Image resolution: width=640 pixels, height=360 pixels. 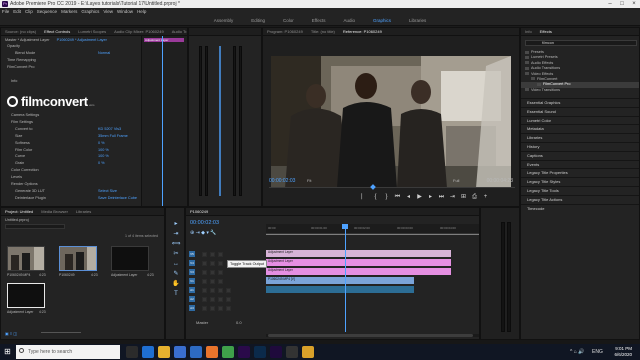 I want to click on tab-project-untitled: Project: Untitled, so click(x=19, y=211).